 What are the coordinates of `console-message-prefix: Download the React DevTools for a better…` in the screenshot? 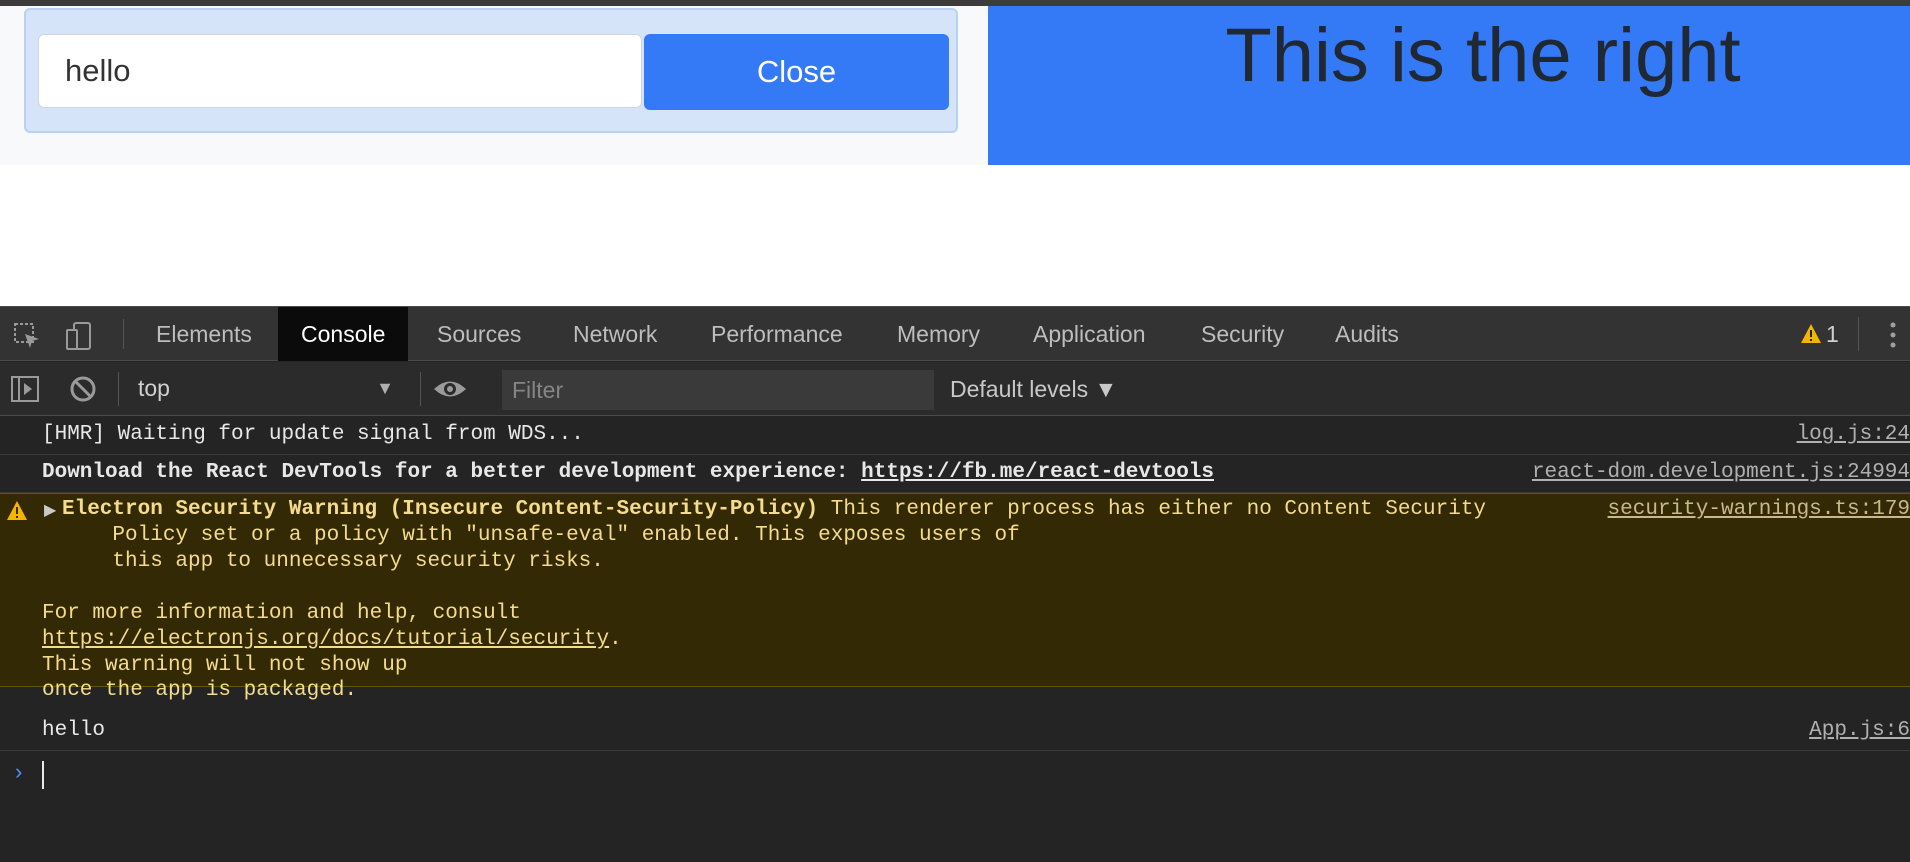 It's located at (452, 472).